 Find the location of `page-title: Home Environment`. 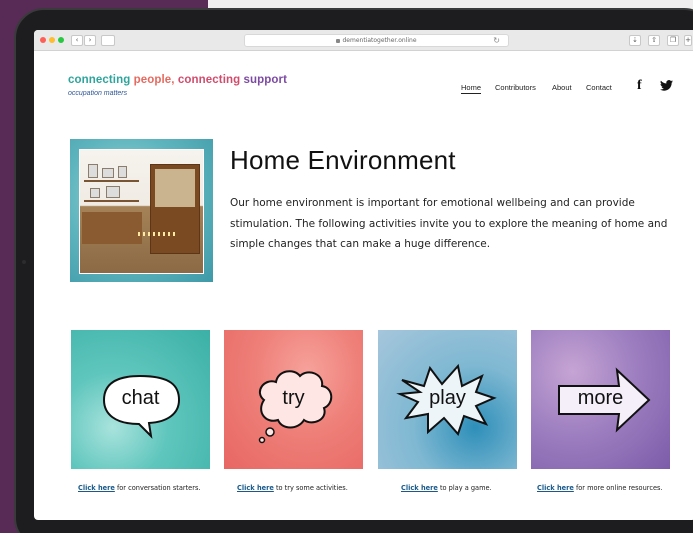

page-title: Home Environment is located at coordinates (343, 160).